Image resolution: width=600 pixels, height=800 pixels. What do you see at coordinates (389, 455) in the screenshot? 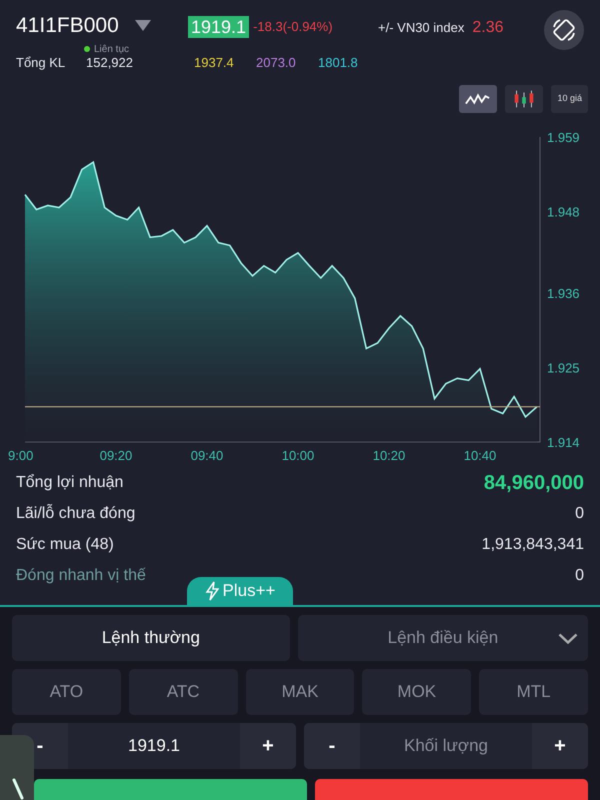
I see `x-axis-label: 10:20` at bounding box center [389, 455].